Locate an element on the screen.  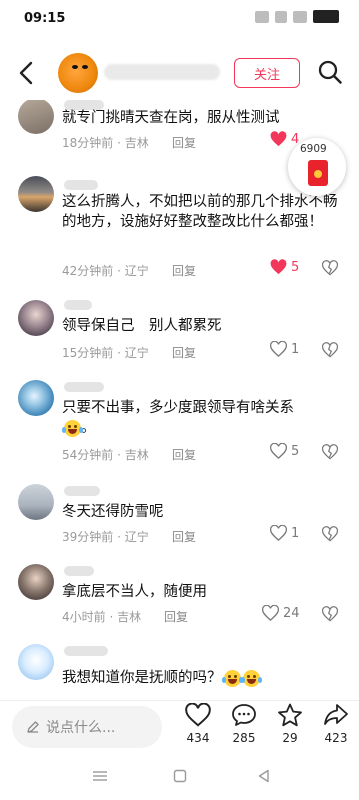
comment-time: 54分钟前 is located at coordinates (88, 455).